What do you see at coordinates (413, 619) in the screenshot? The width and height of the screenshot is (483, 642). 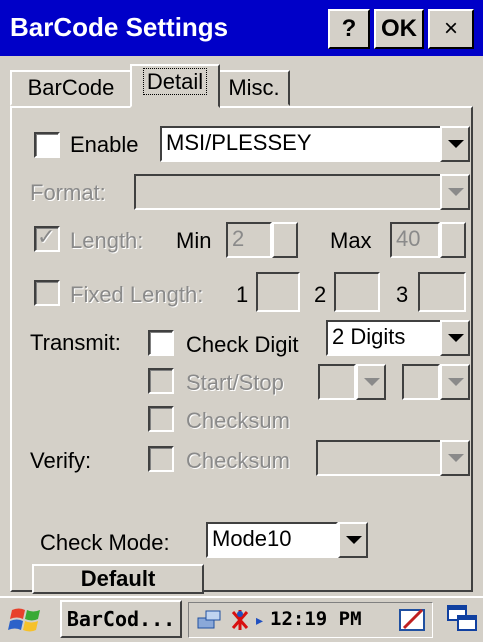 I see `input-panel-icon` at bounding box center [413, 619].